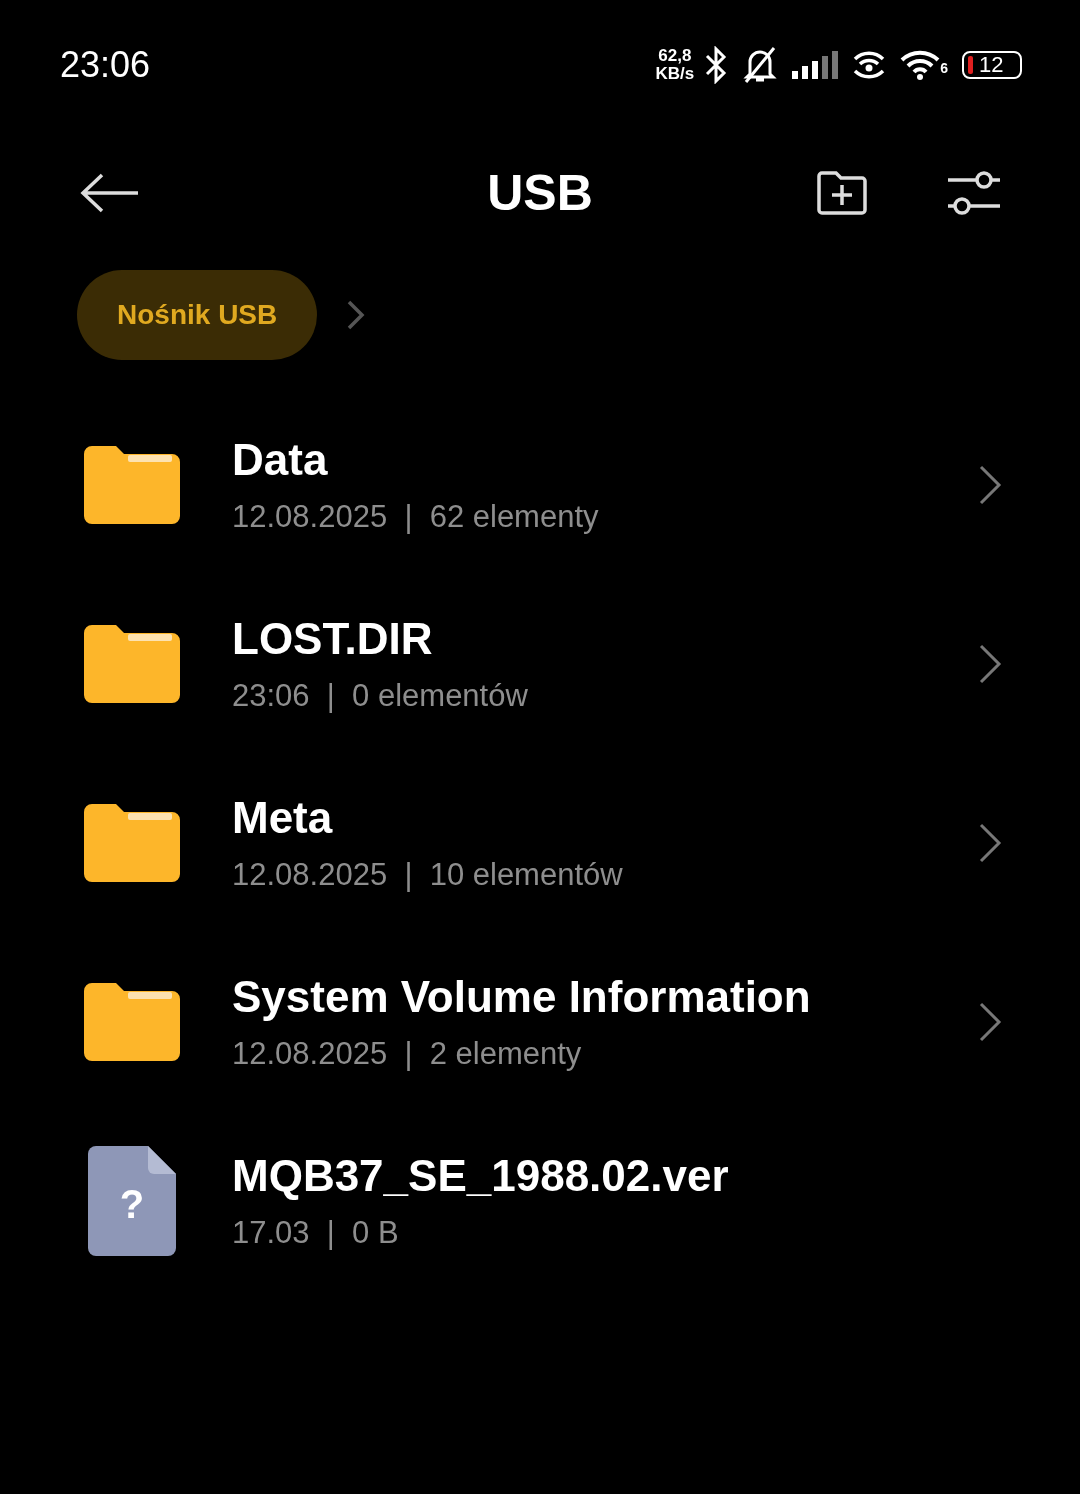 The height and width of the screenshot is (1494, 1080). Describe the element at coordinates (944, 68) in the screenshot. I see `wifi-standard-label: 6` at that location.